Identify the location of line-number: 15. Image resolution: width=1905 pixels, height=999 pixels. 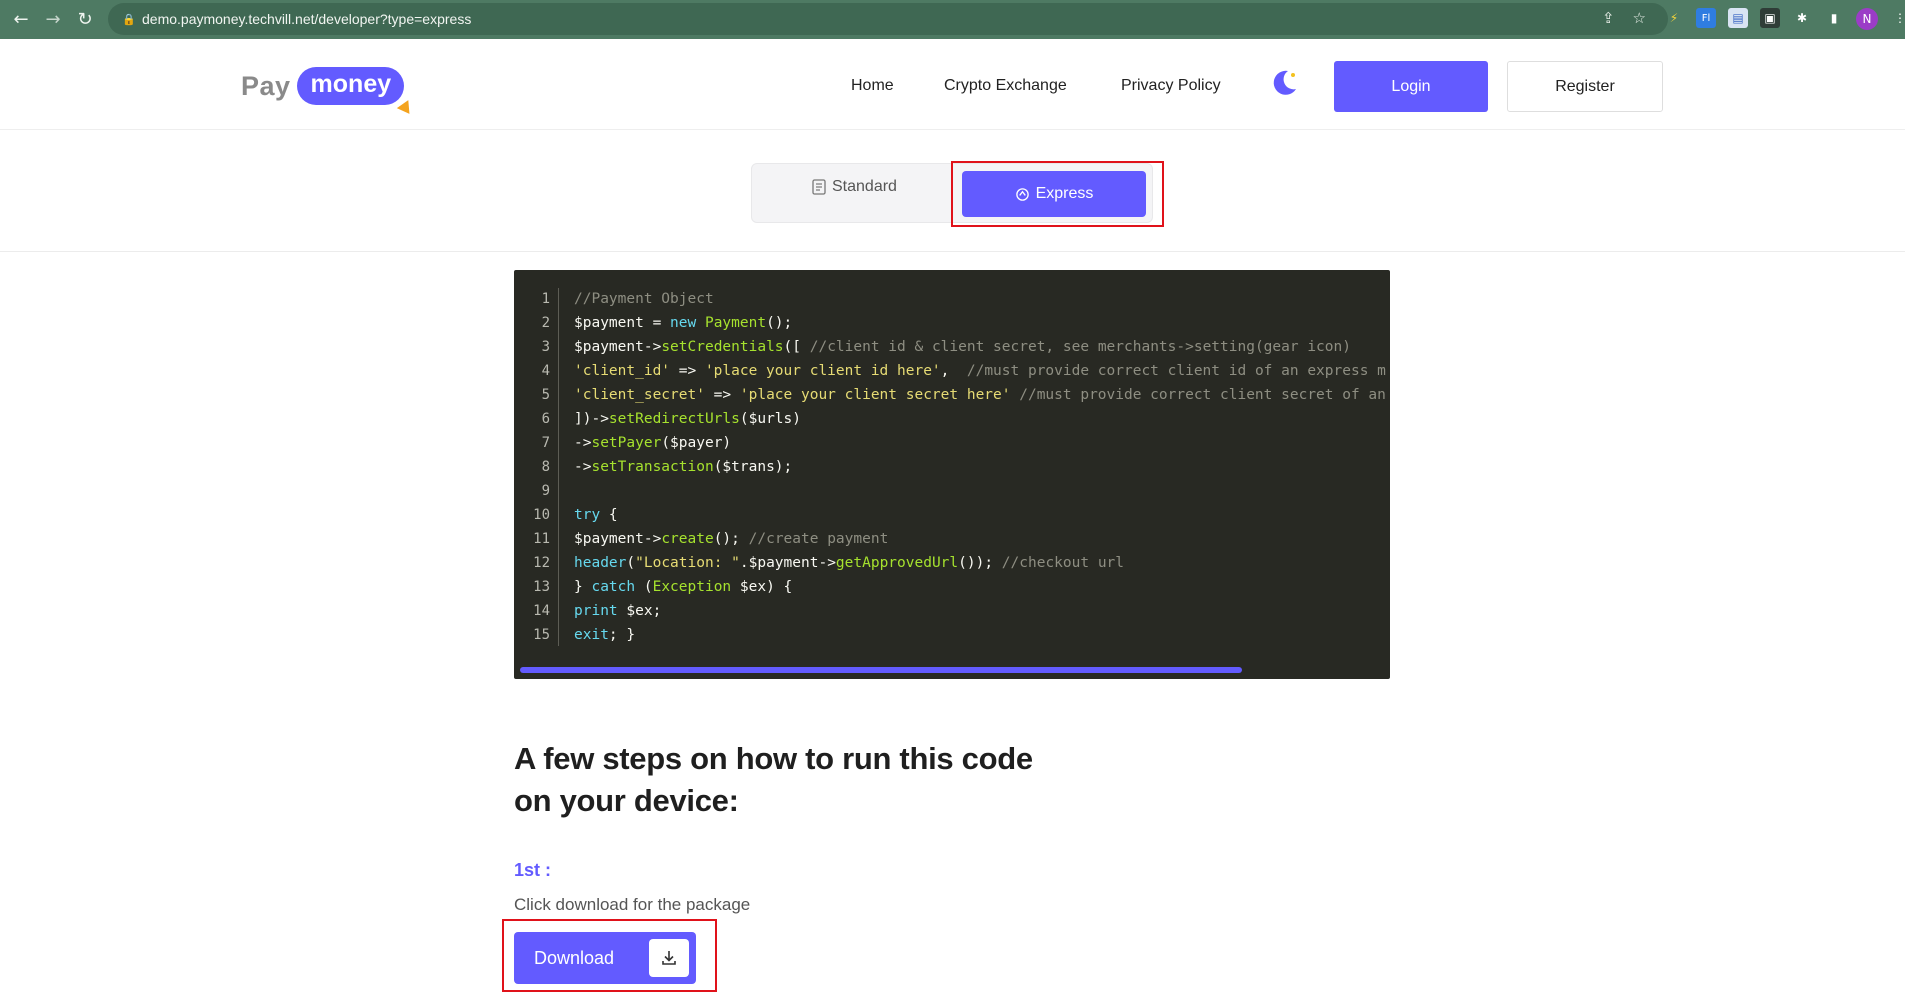
(541, 635).